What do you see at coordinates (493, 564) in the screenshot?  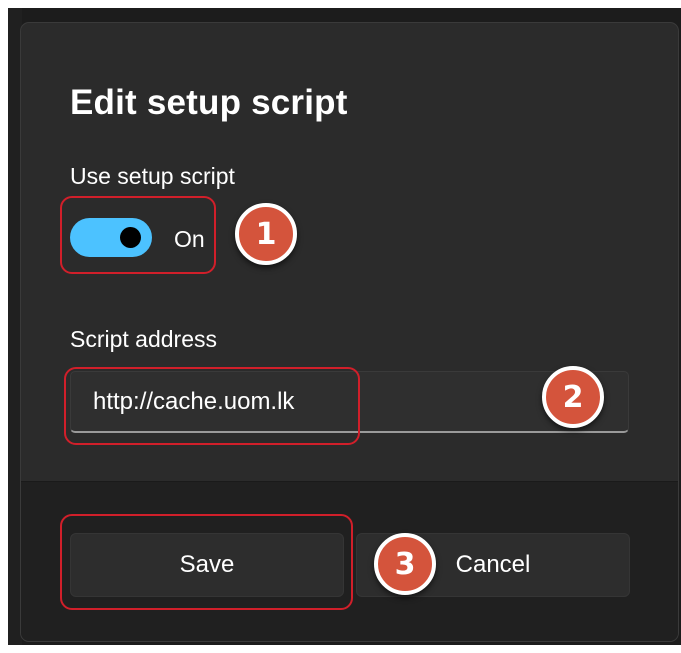 I see `cancel-button-label: Cancel` at bounding box center [493, 564].